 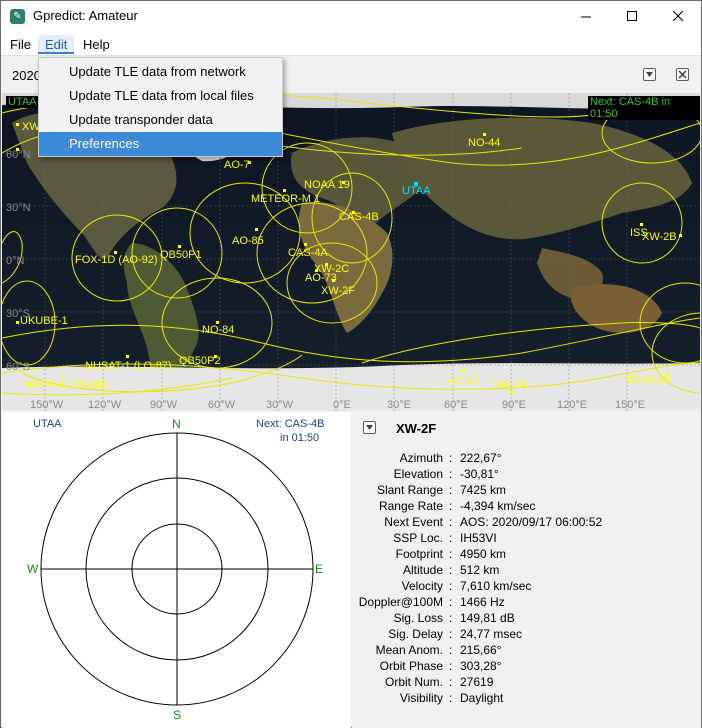 I want to click on info-row: Footprint:4950 km, so click(x=526, y=555).